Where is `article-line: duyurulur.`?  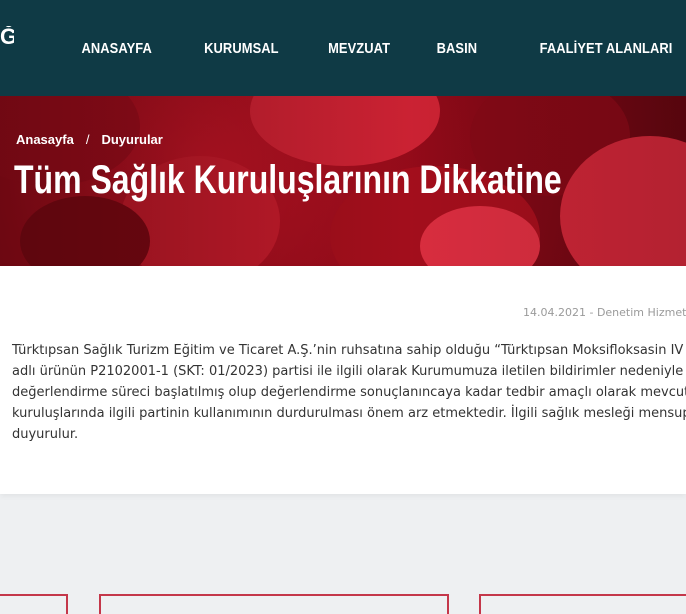
article-line: duyurulur. is located at coordinates (45, 434).